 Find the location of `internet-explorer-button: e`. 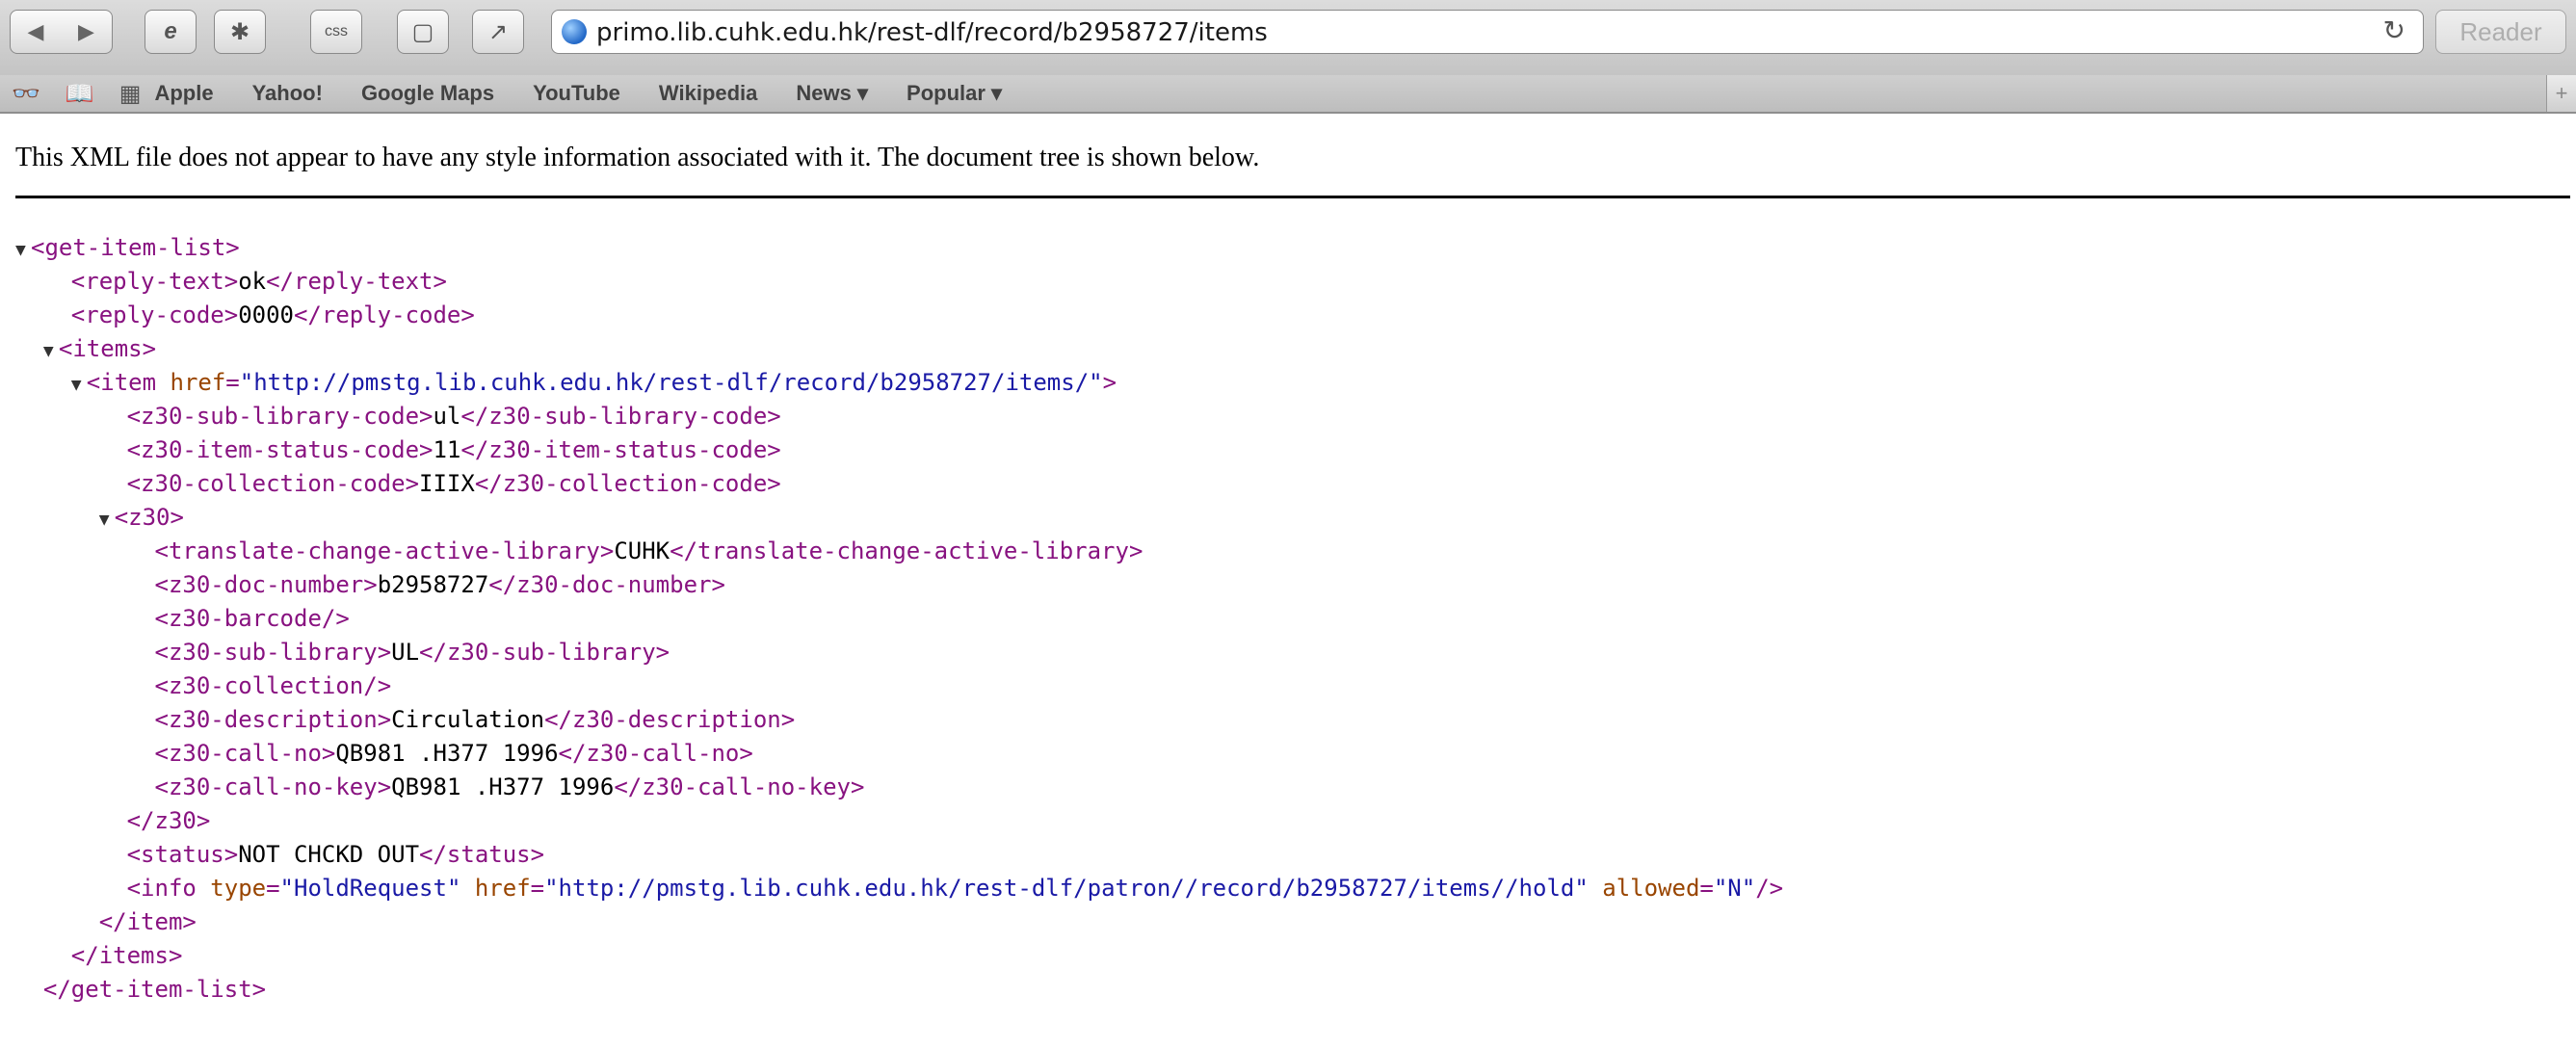

internet-explorer-button: e is located at coordinates (171, 32).